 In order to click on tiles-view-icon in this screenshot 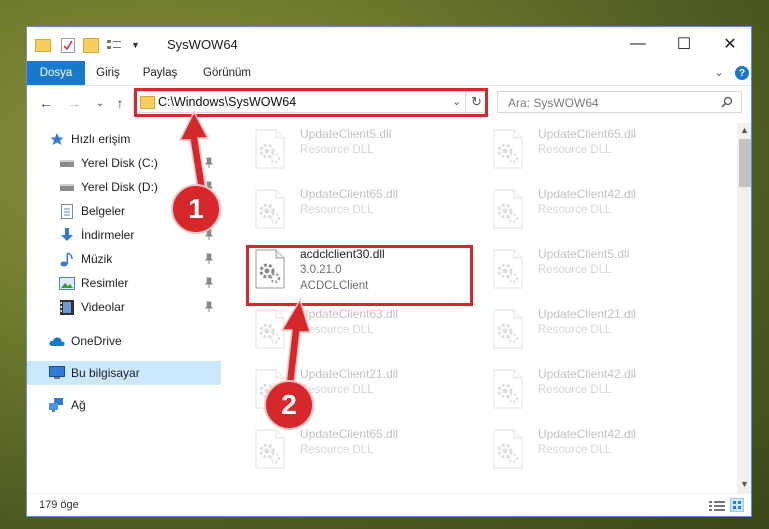, I will do `click(737, 505)`.